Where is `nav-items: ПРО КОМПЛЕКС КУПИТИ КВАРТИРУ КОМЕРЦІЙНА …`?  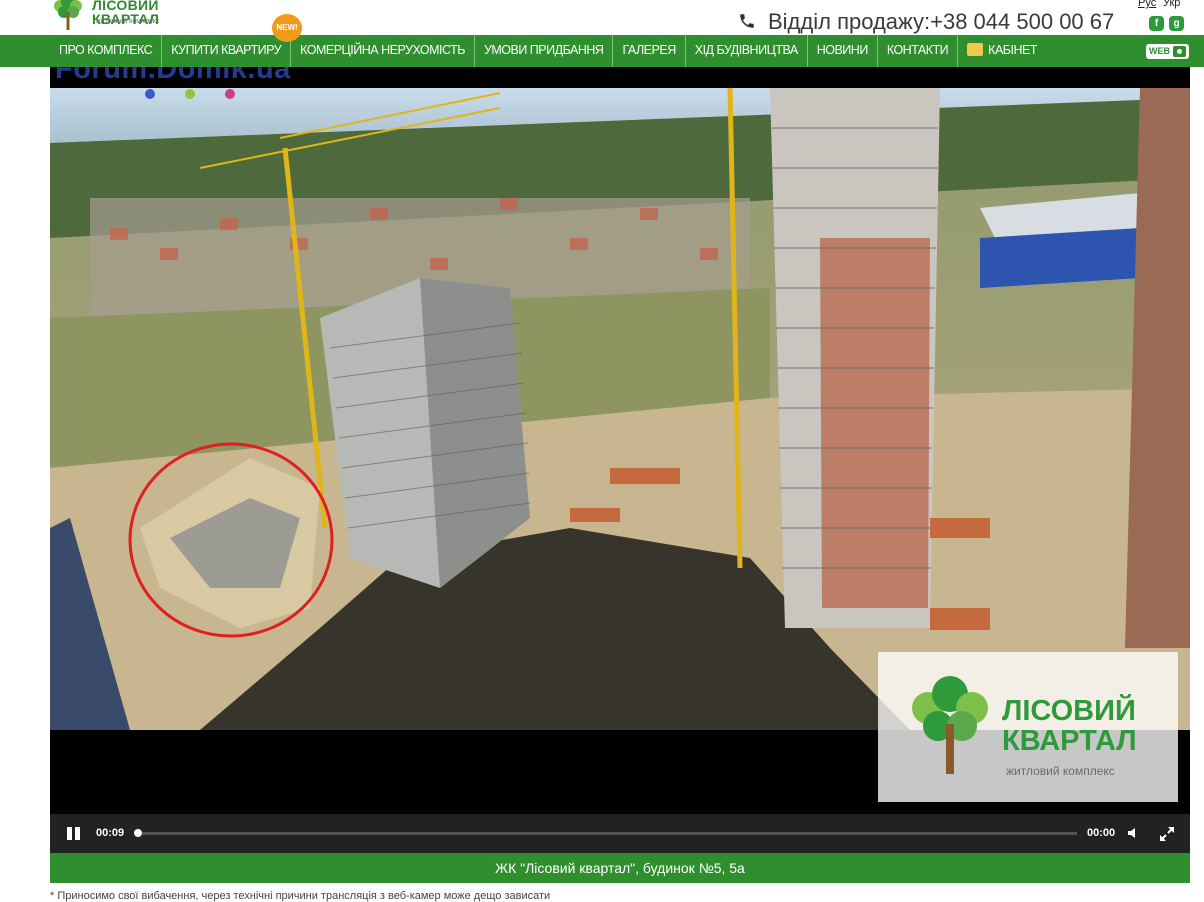
nav-items: ПРО КОМПЛЕКС КУПИТИ КВАРТИРУ КОМЕРЦІЙНА … is located at coordinates (548, 51).